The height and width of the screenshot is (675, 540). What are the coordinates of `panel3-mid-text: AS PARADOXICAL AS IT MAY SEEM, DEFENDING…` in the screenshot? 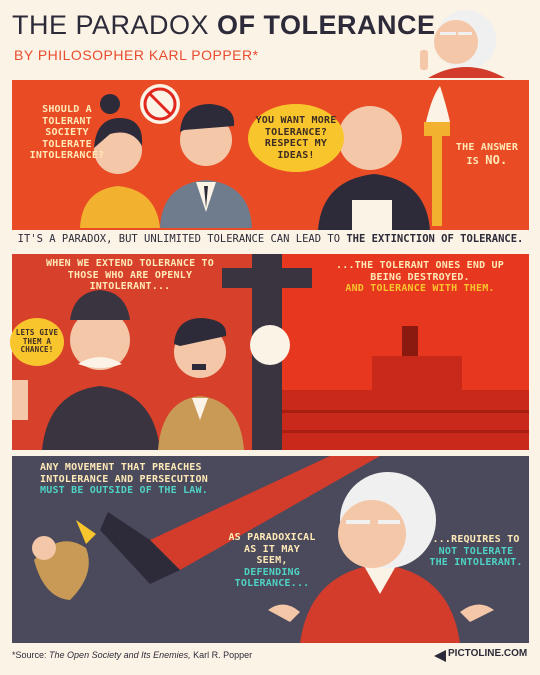 It's located at (272, 561).